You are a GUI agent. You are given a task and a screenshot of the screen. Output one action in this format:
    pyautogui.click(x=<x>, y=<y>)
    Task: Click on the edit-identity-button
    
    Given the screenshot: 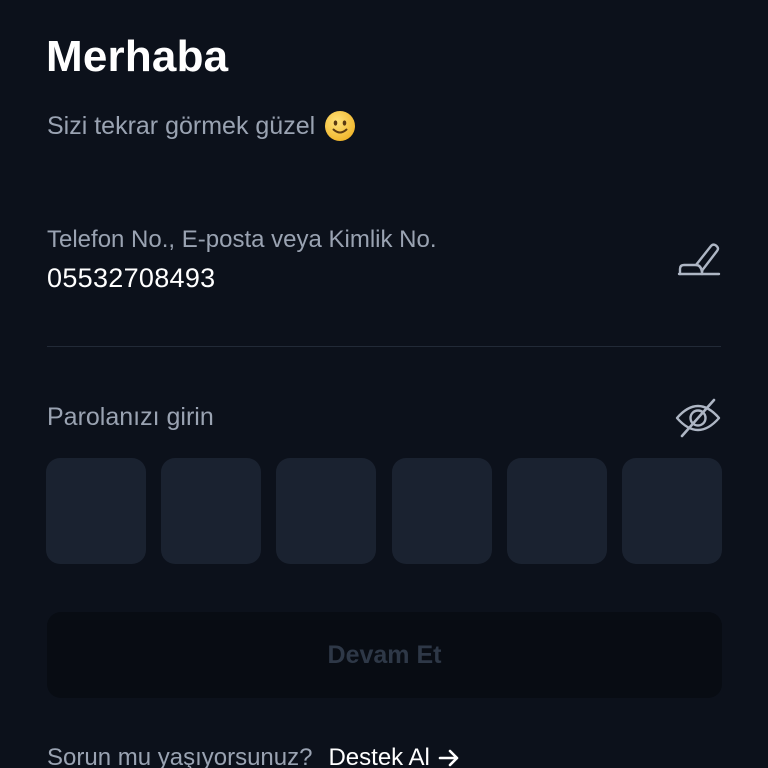 What is the action you would take?
    pyautogui.click(x=699, y=259)
    